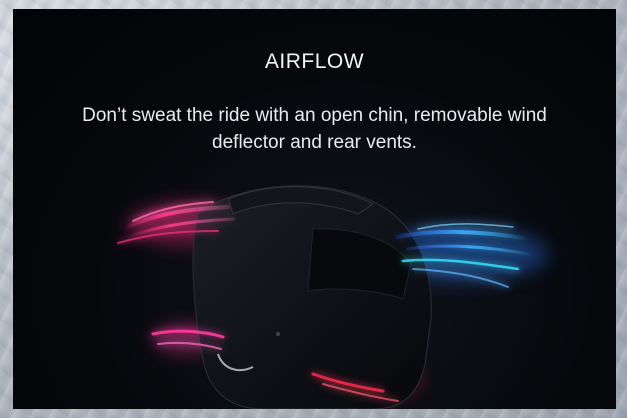 The image size is (627, 418). What do you see at coordinates (314, 61) in the screenshot?
I see `feature-title: AIRFLOW` at bounding box center [314, 61].